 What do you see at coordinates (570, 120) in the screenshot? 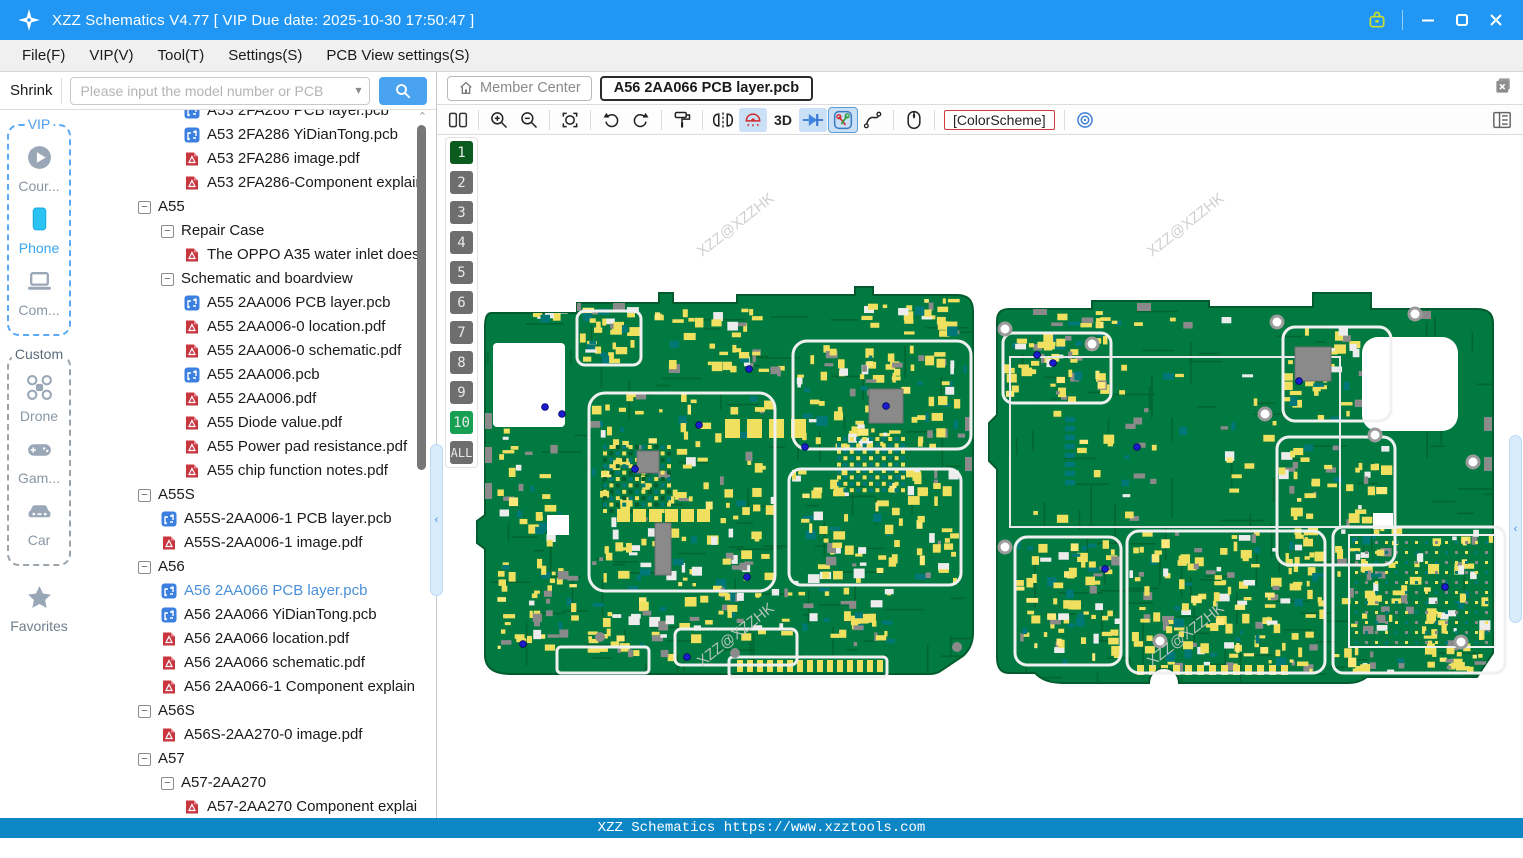
I see `fit-screen-icon` at bounding box center [570, 120].